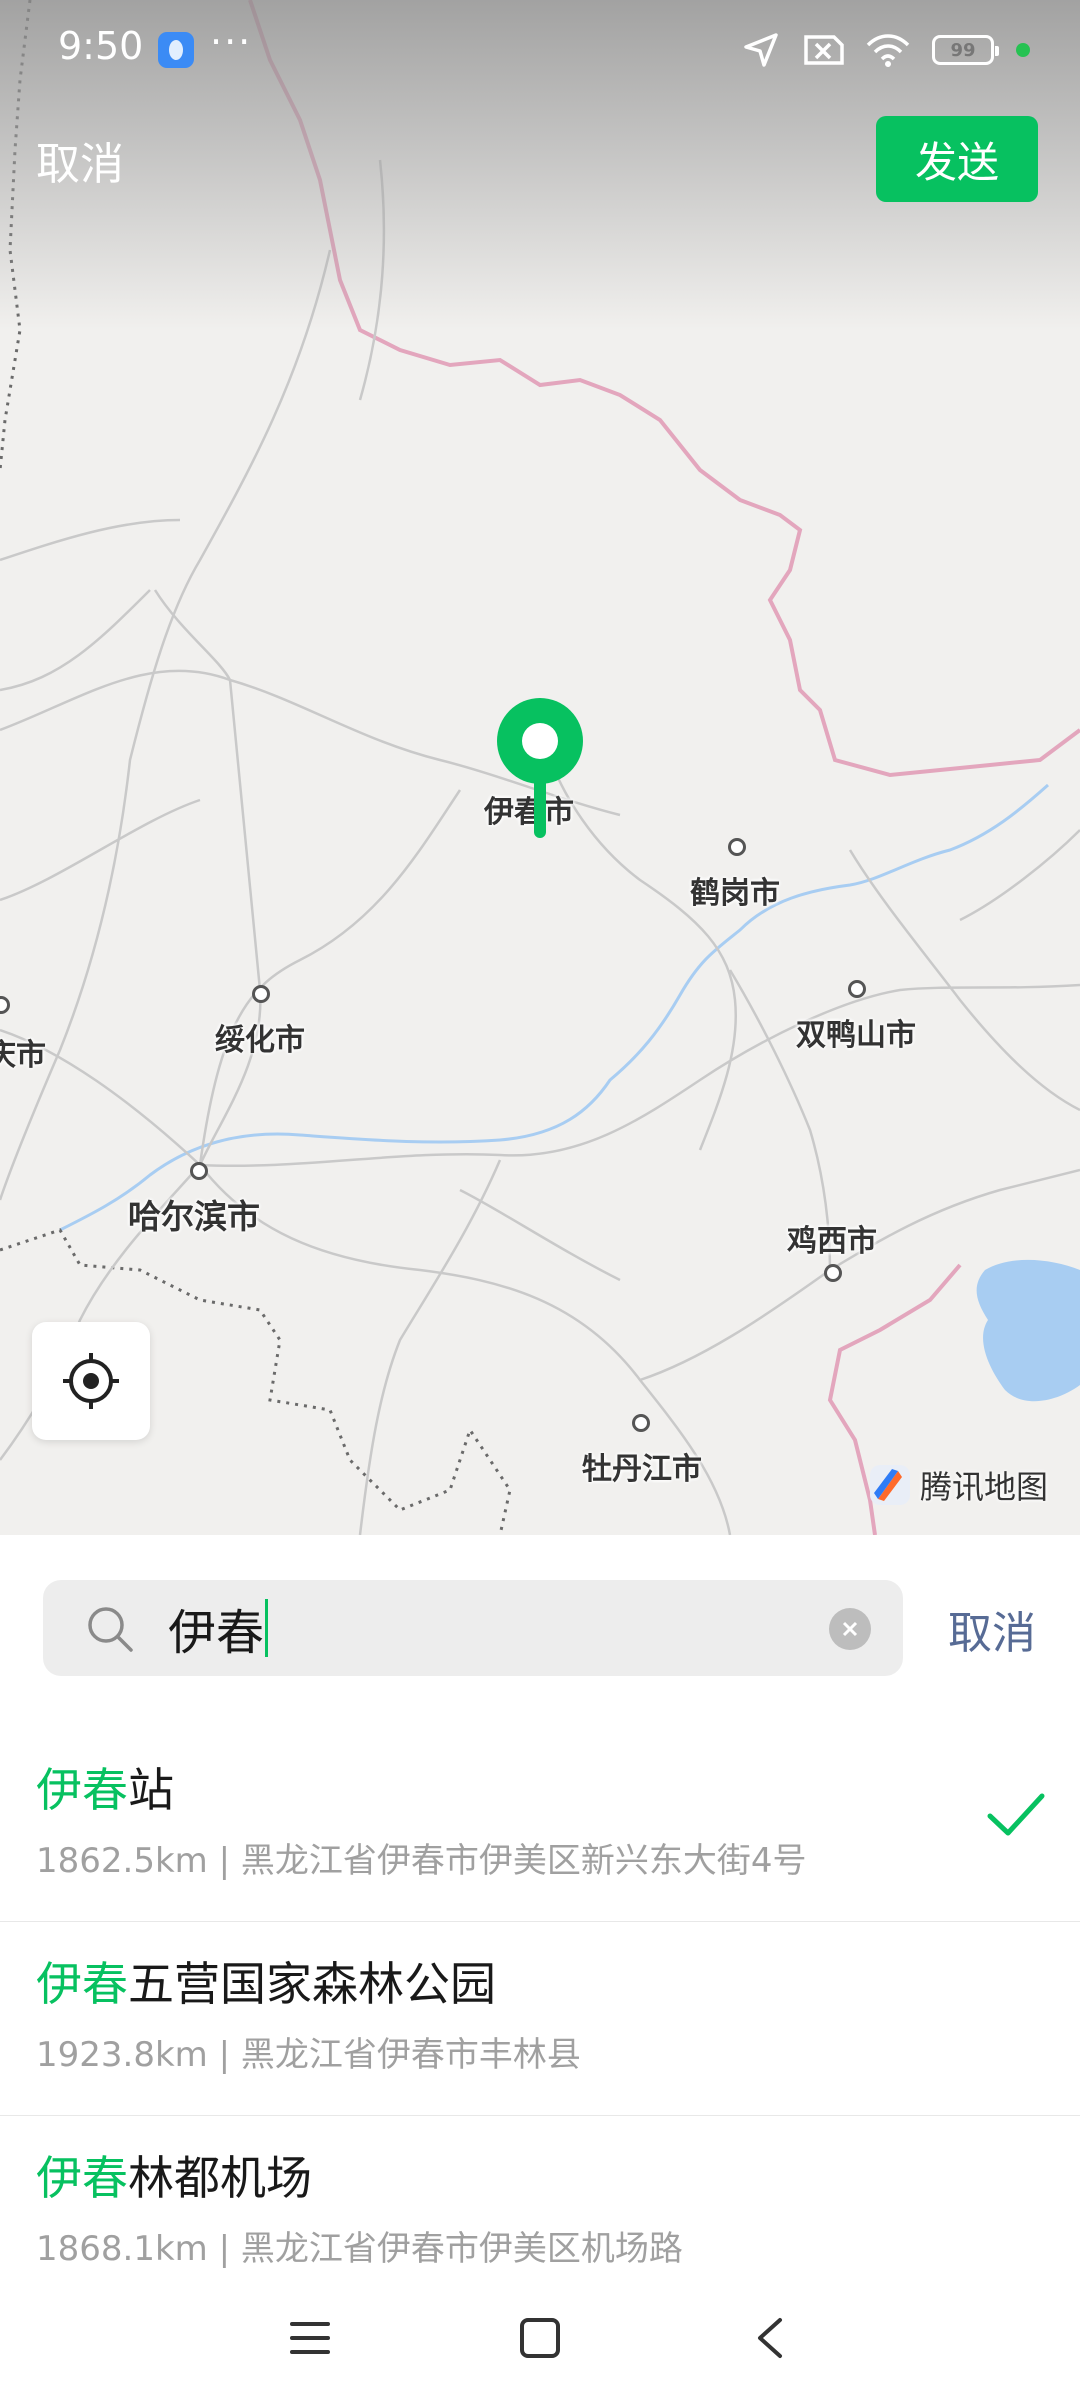 This screenshot has height=2400, width=1080. I want to click on location-arrow-icon, so click(761, 50).